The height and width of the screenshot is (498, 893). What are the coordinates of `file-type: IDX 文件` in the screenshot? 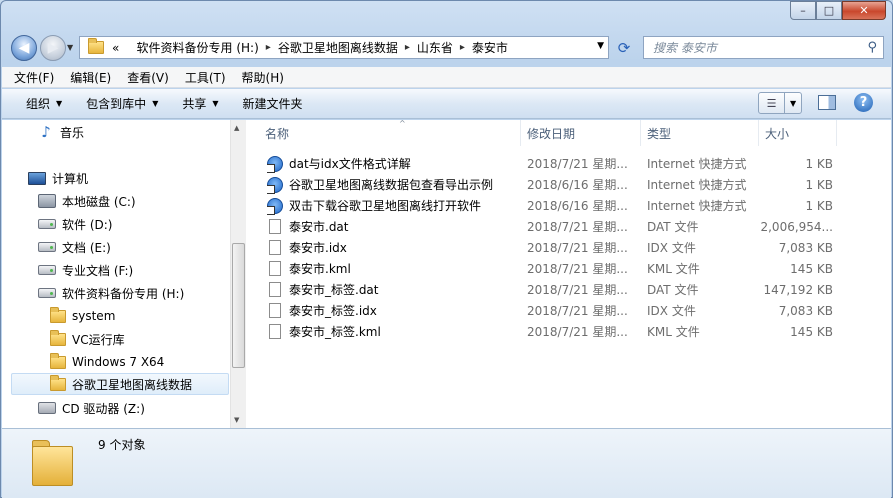 It's located at (671, 311).